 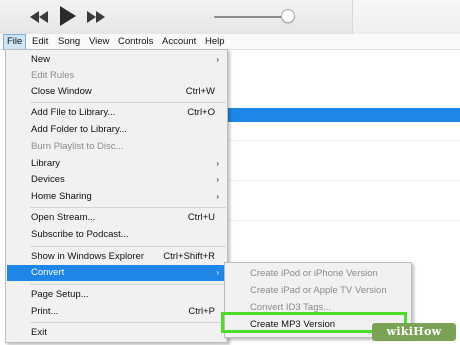 I want to click on menu-item-label: Library, so click(x=46, y=163).